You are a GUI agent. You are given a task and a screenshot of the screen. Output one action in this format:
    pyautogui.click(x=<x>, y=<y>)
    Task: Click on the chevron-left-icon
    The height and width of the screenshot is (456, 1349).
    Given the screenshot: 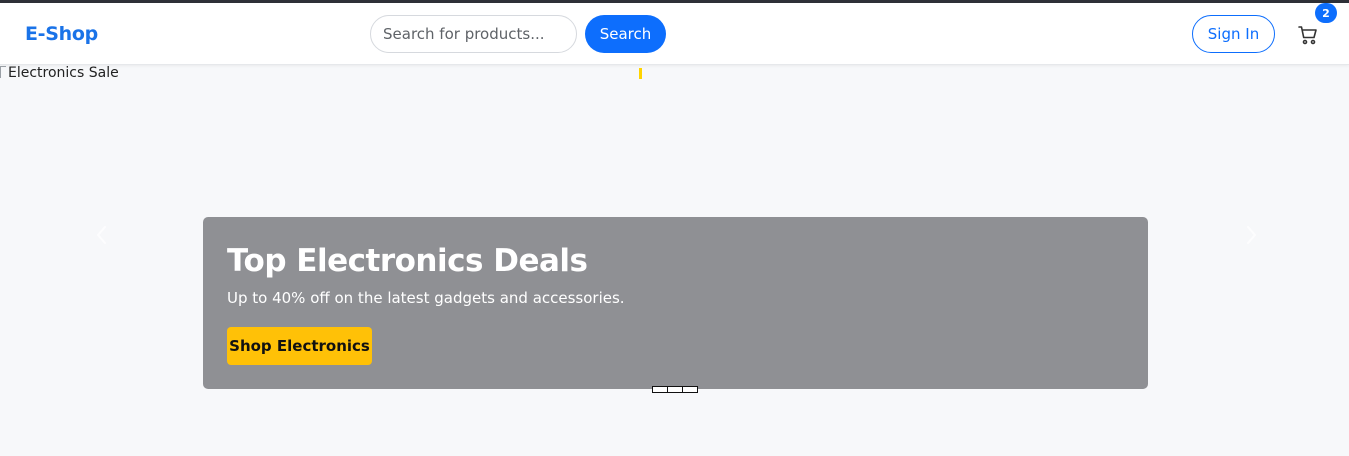 What is the action you would take?
    pyautogui.click(x=101, y=235)
    